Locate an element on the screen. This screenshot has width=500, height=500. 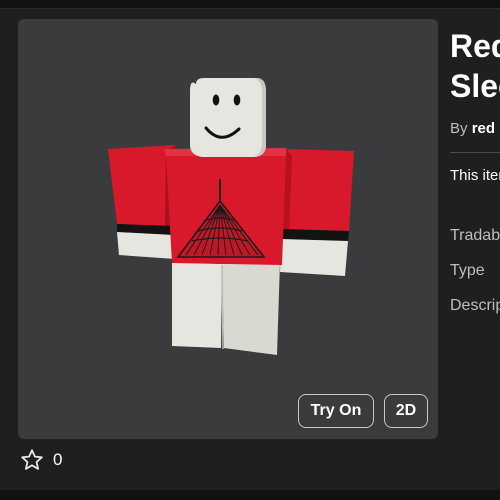
star-icon is located at coordinates (32, 460).